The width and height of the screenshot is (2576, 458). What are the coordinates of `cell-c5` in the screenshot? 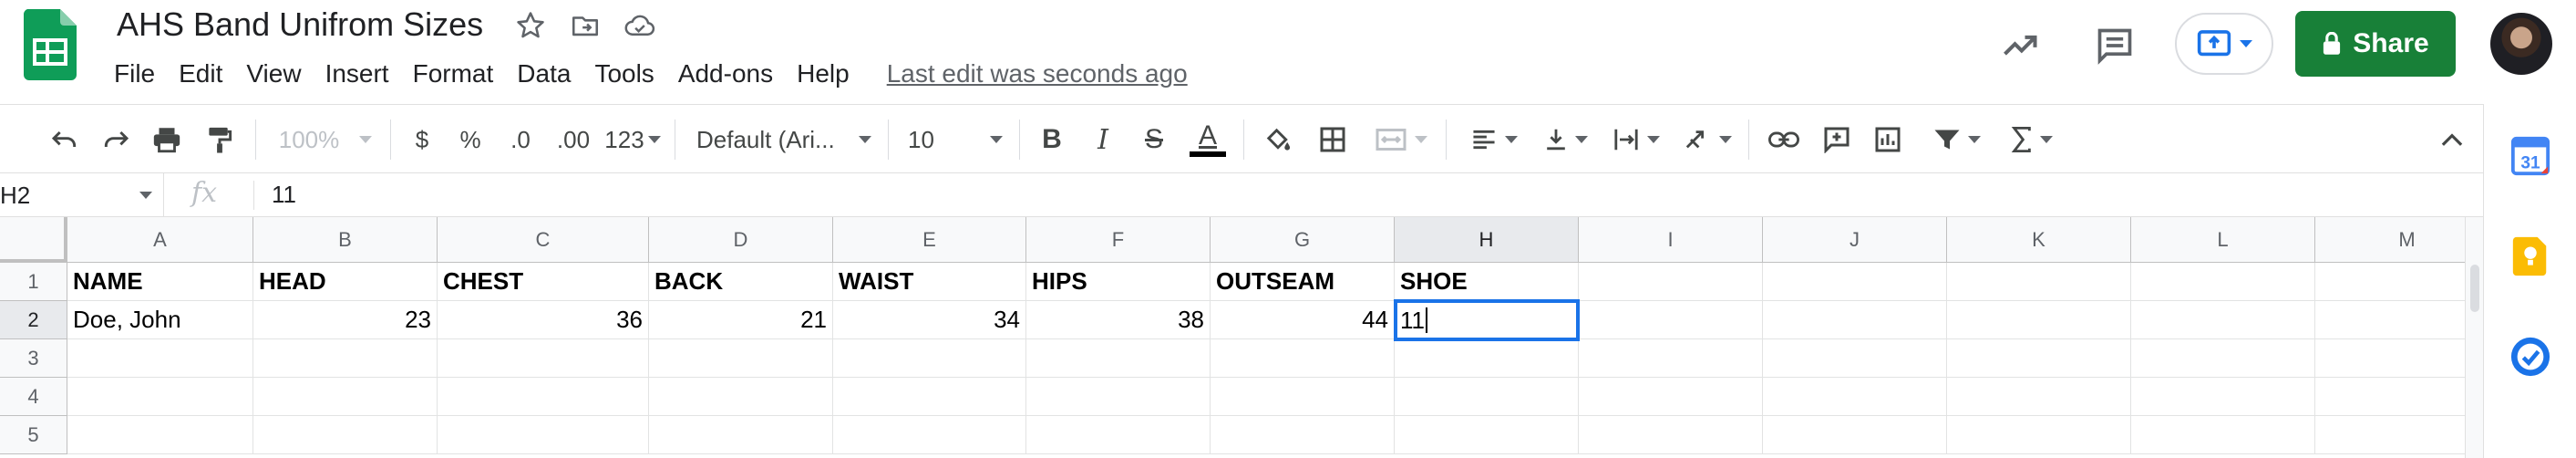 It's located at (543, 435).